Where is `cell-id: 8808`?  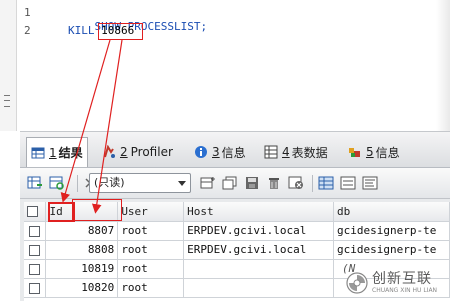
cell-id: 8808 is located at coordinates (82, 250).